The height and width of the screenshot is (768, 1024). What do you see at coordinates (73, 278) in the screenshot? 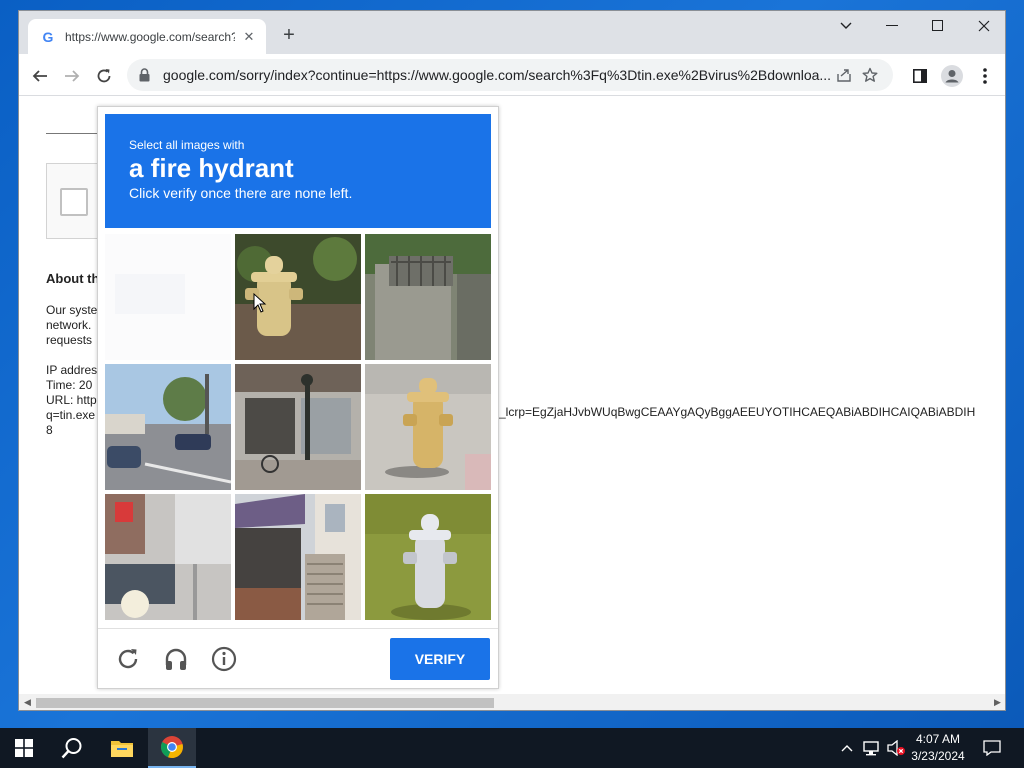
I see `about-heading: About th` at bounding box center [73, 278].